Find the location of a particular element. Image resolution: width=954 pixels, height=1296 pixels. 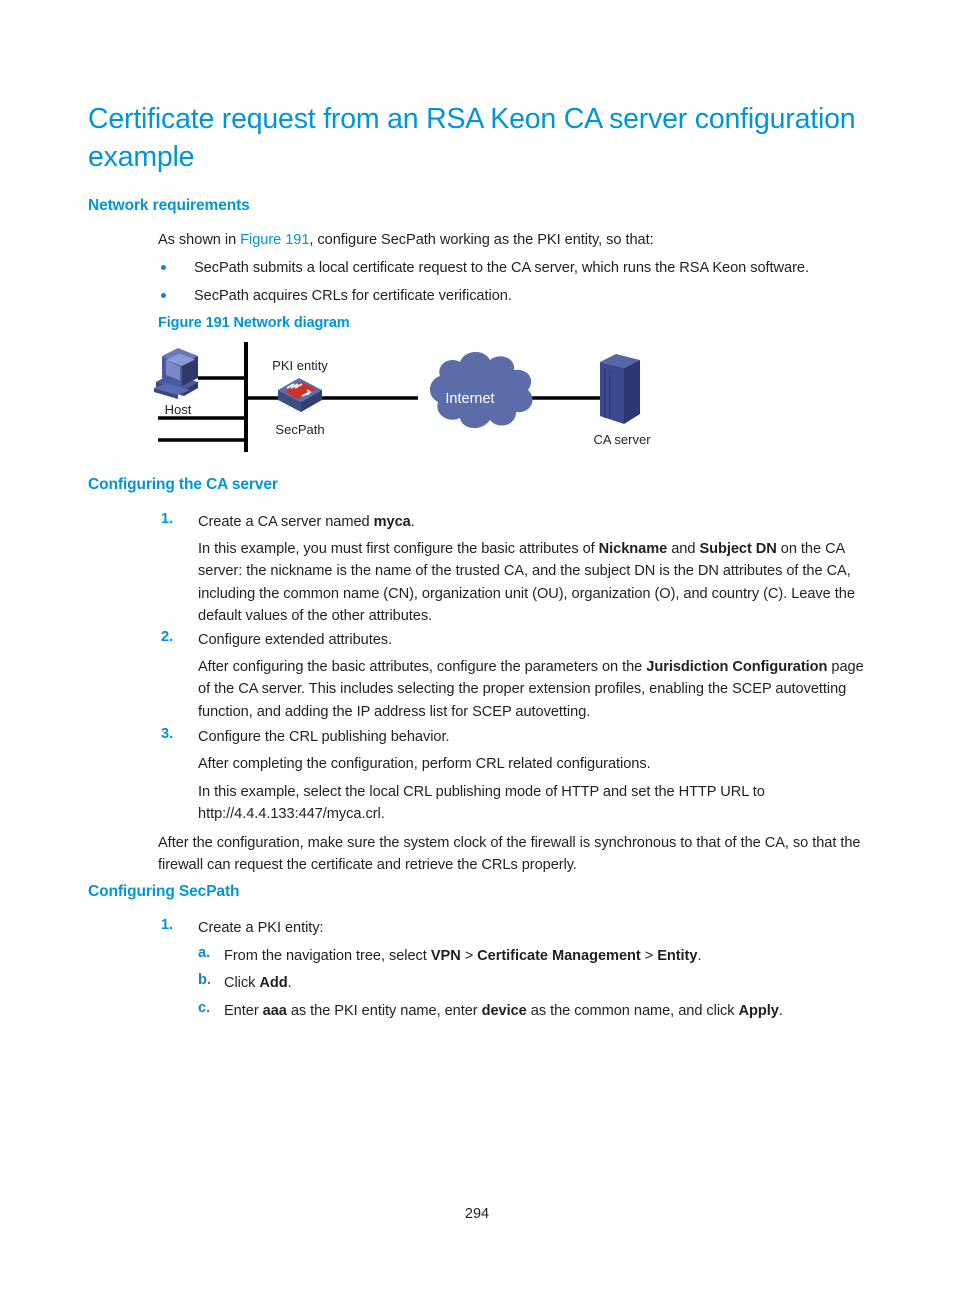

ca-step-2-title: Configure extended attributes. is located at coordinates (295, 640).